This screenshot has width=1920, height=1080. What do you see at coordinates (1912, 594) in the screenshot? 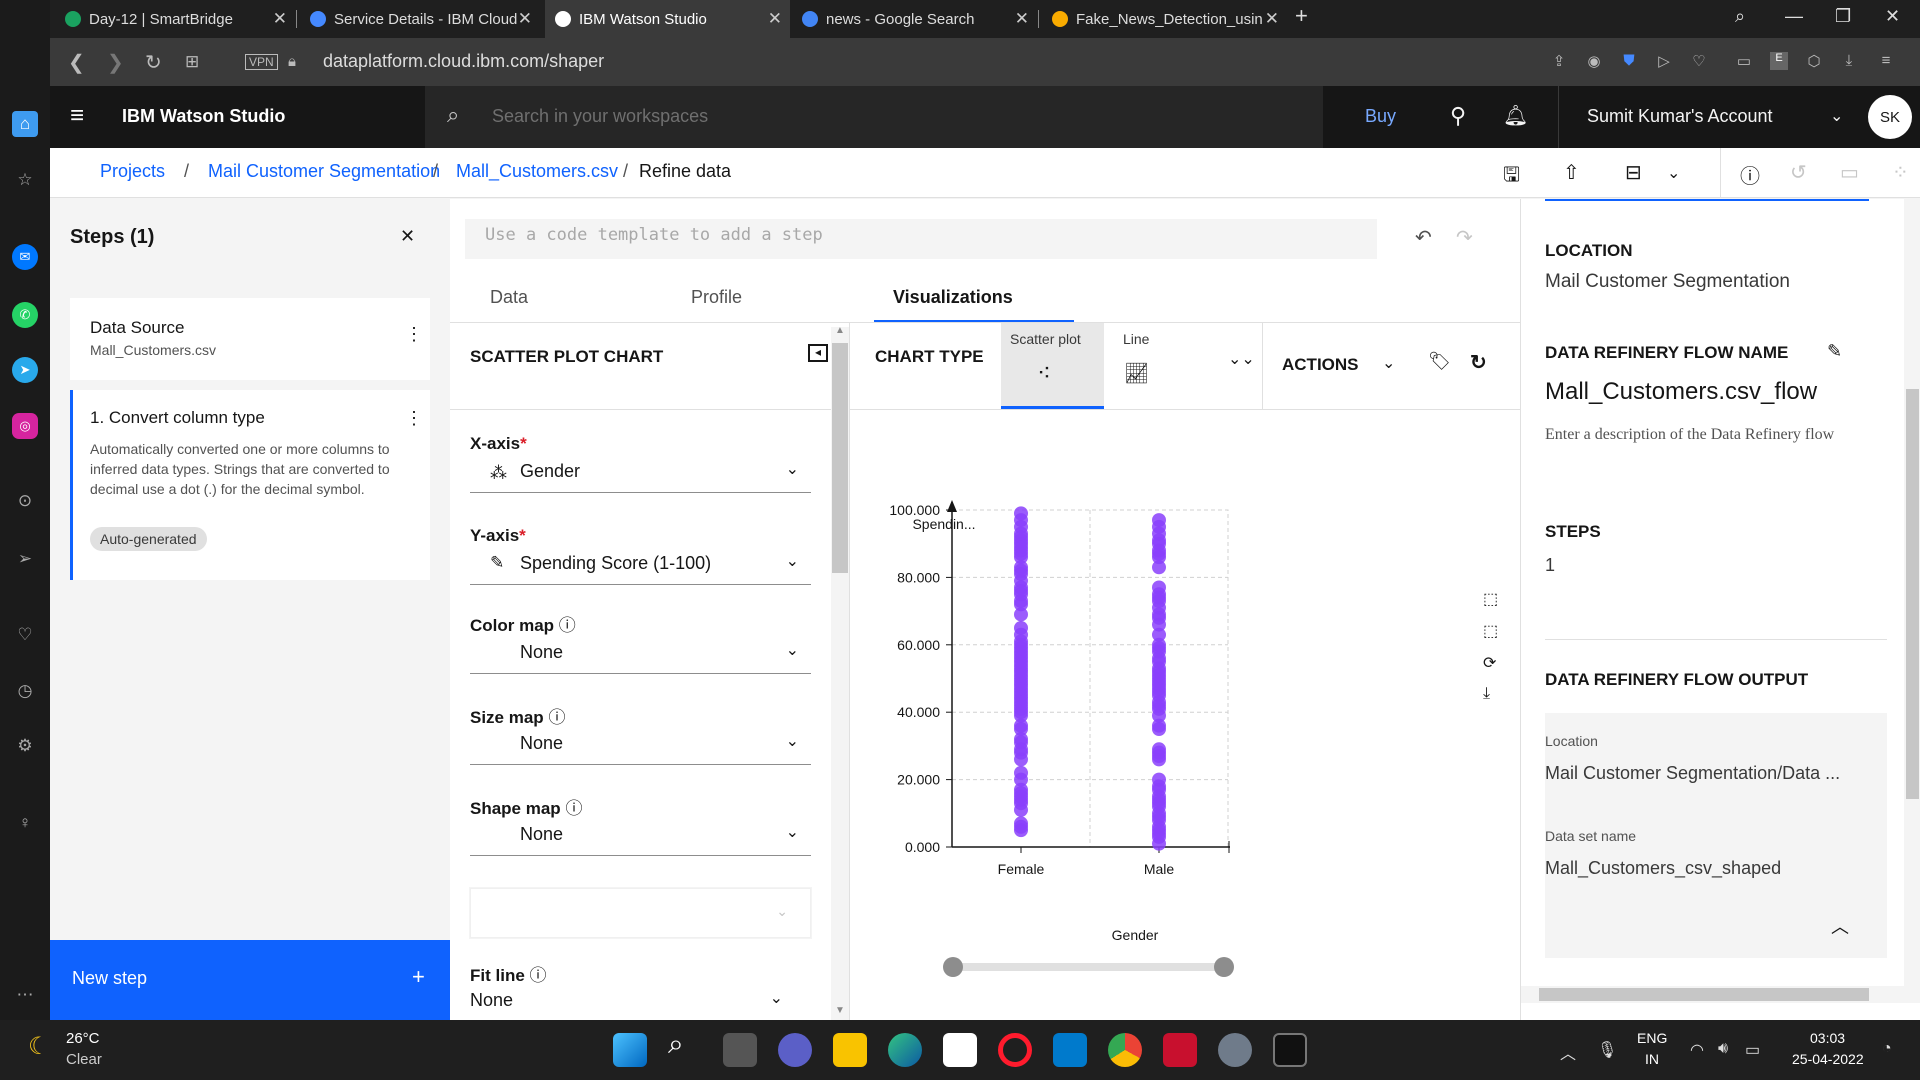
I see `props-scrollbar` at bounding box center [1912, 594].